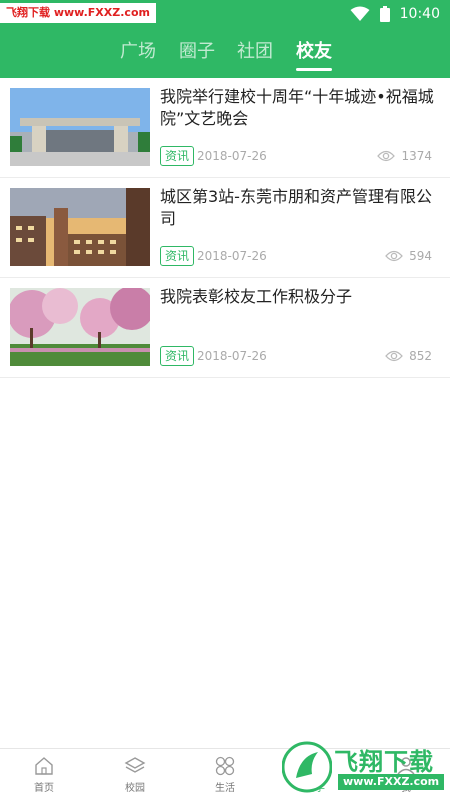 The width and height of the screenshot is (450, 800). What do you see at coordinates (225, 53) in the screenshot?
I see `top-tab-bar: 广场 圈子 社团 校友` at bounding box center [225, 53].